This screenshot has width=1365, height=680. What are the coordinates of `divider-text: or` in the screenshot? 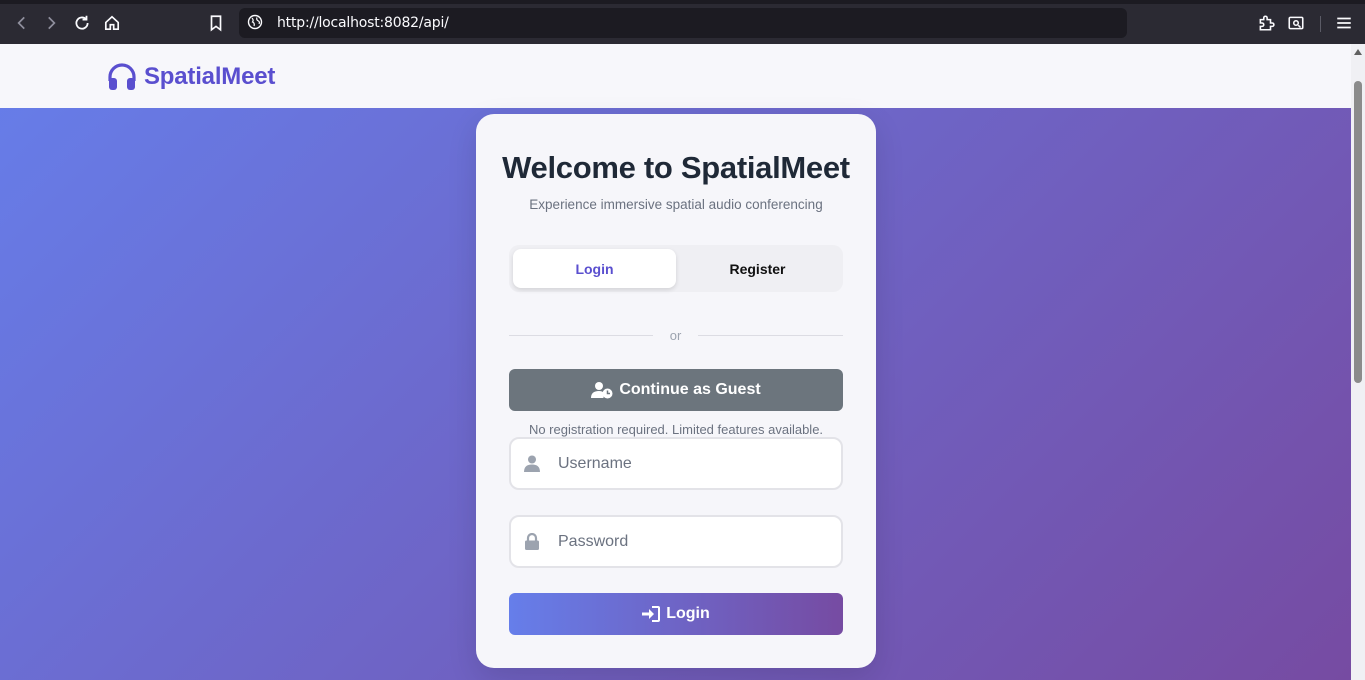 It's located at (675, 335).